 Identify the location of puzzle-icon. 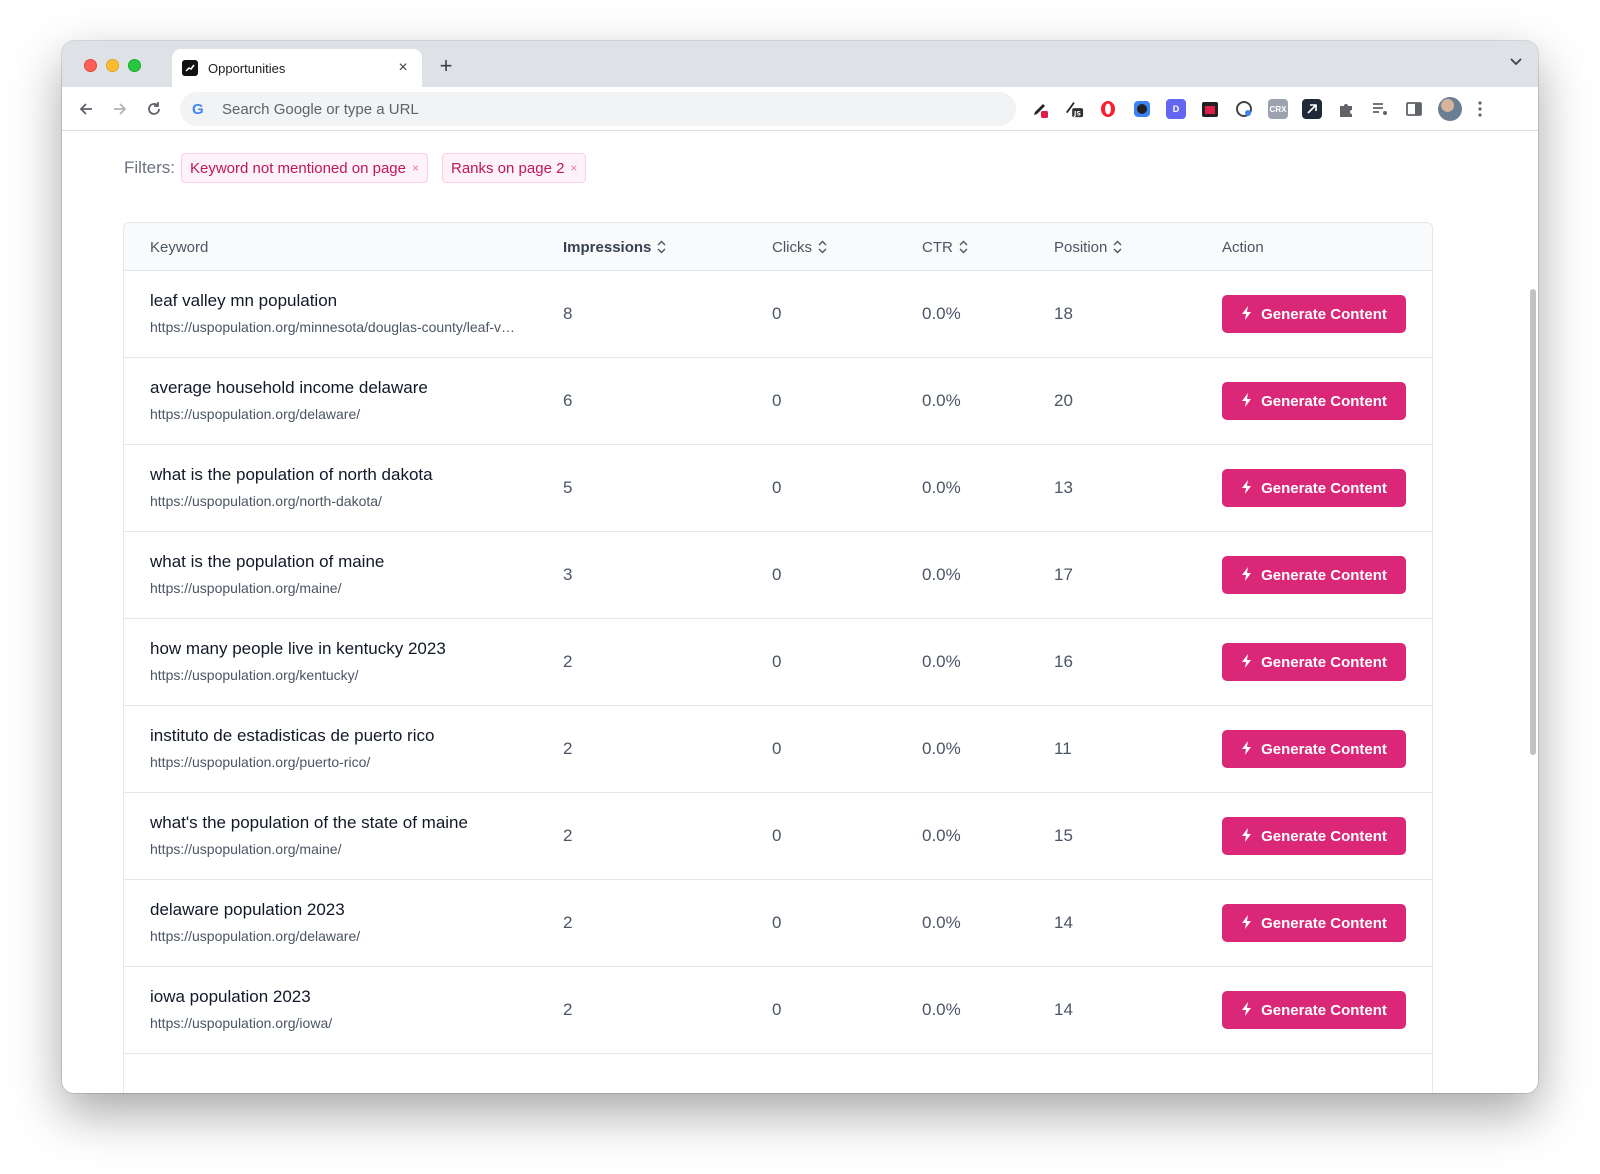
(1346, 109).